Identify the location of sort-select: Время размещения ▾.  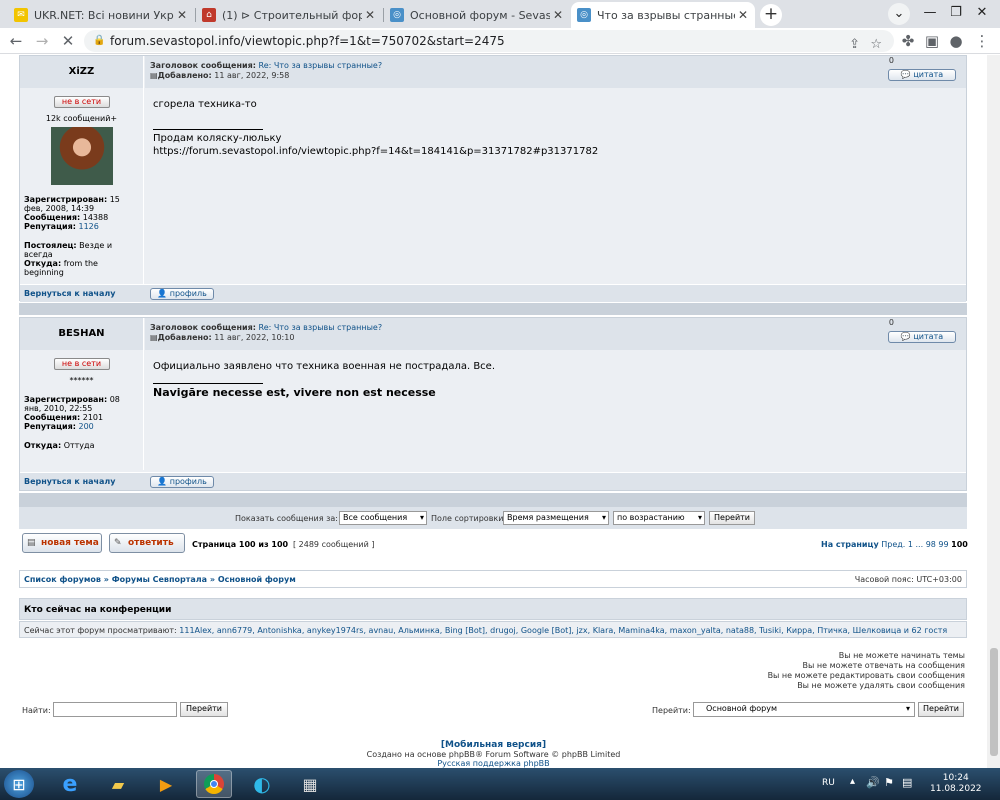
(556, 518).